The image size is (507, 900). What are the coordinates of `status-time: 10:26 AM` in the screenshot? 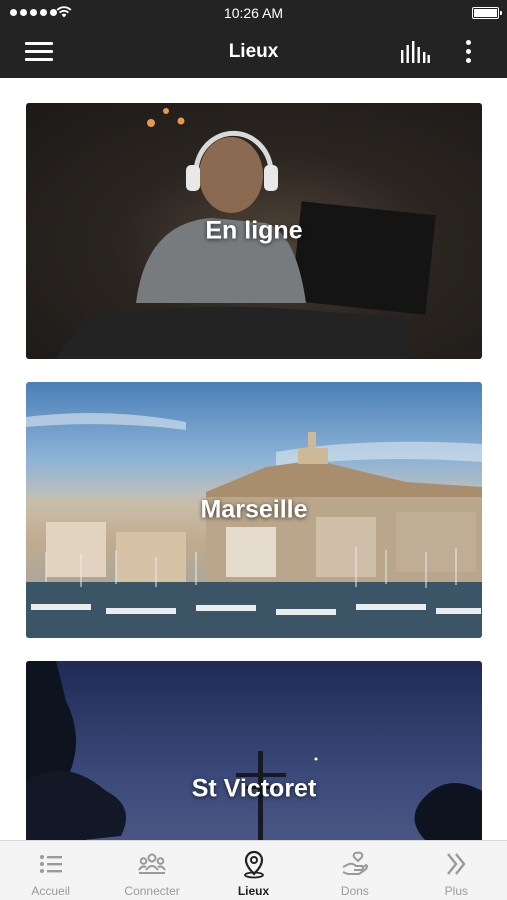 It's located at (253, 13).